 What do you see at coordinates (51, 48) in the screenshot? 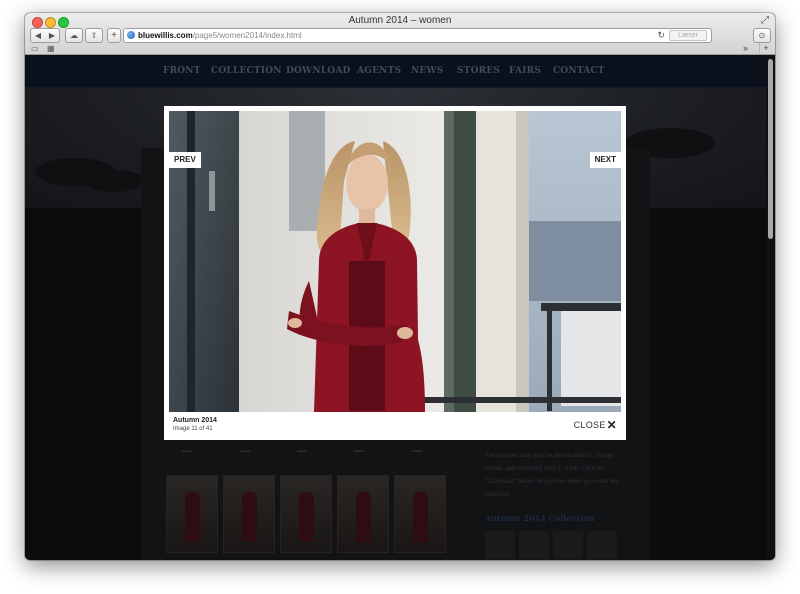
I see `top-sites-grid-icon: ▦` at bounding box center [51, 48].